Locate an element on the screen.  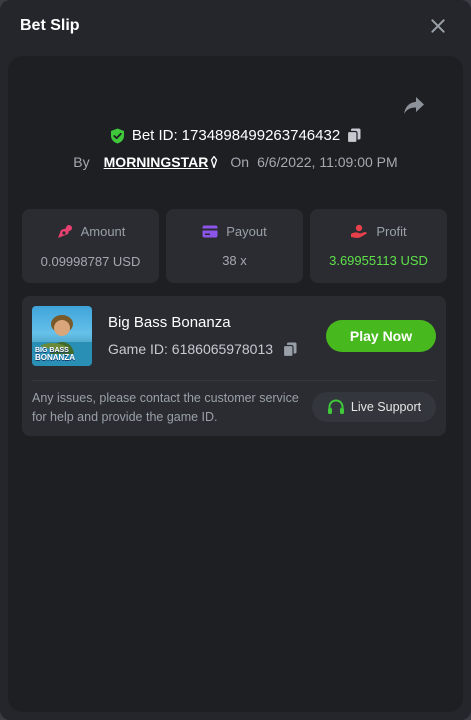
close-icon is located at coordinates (438, 26).